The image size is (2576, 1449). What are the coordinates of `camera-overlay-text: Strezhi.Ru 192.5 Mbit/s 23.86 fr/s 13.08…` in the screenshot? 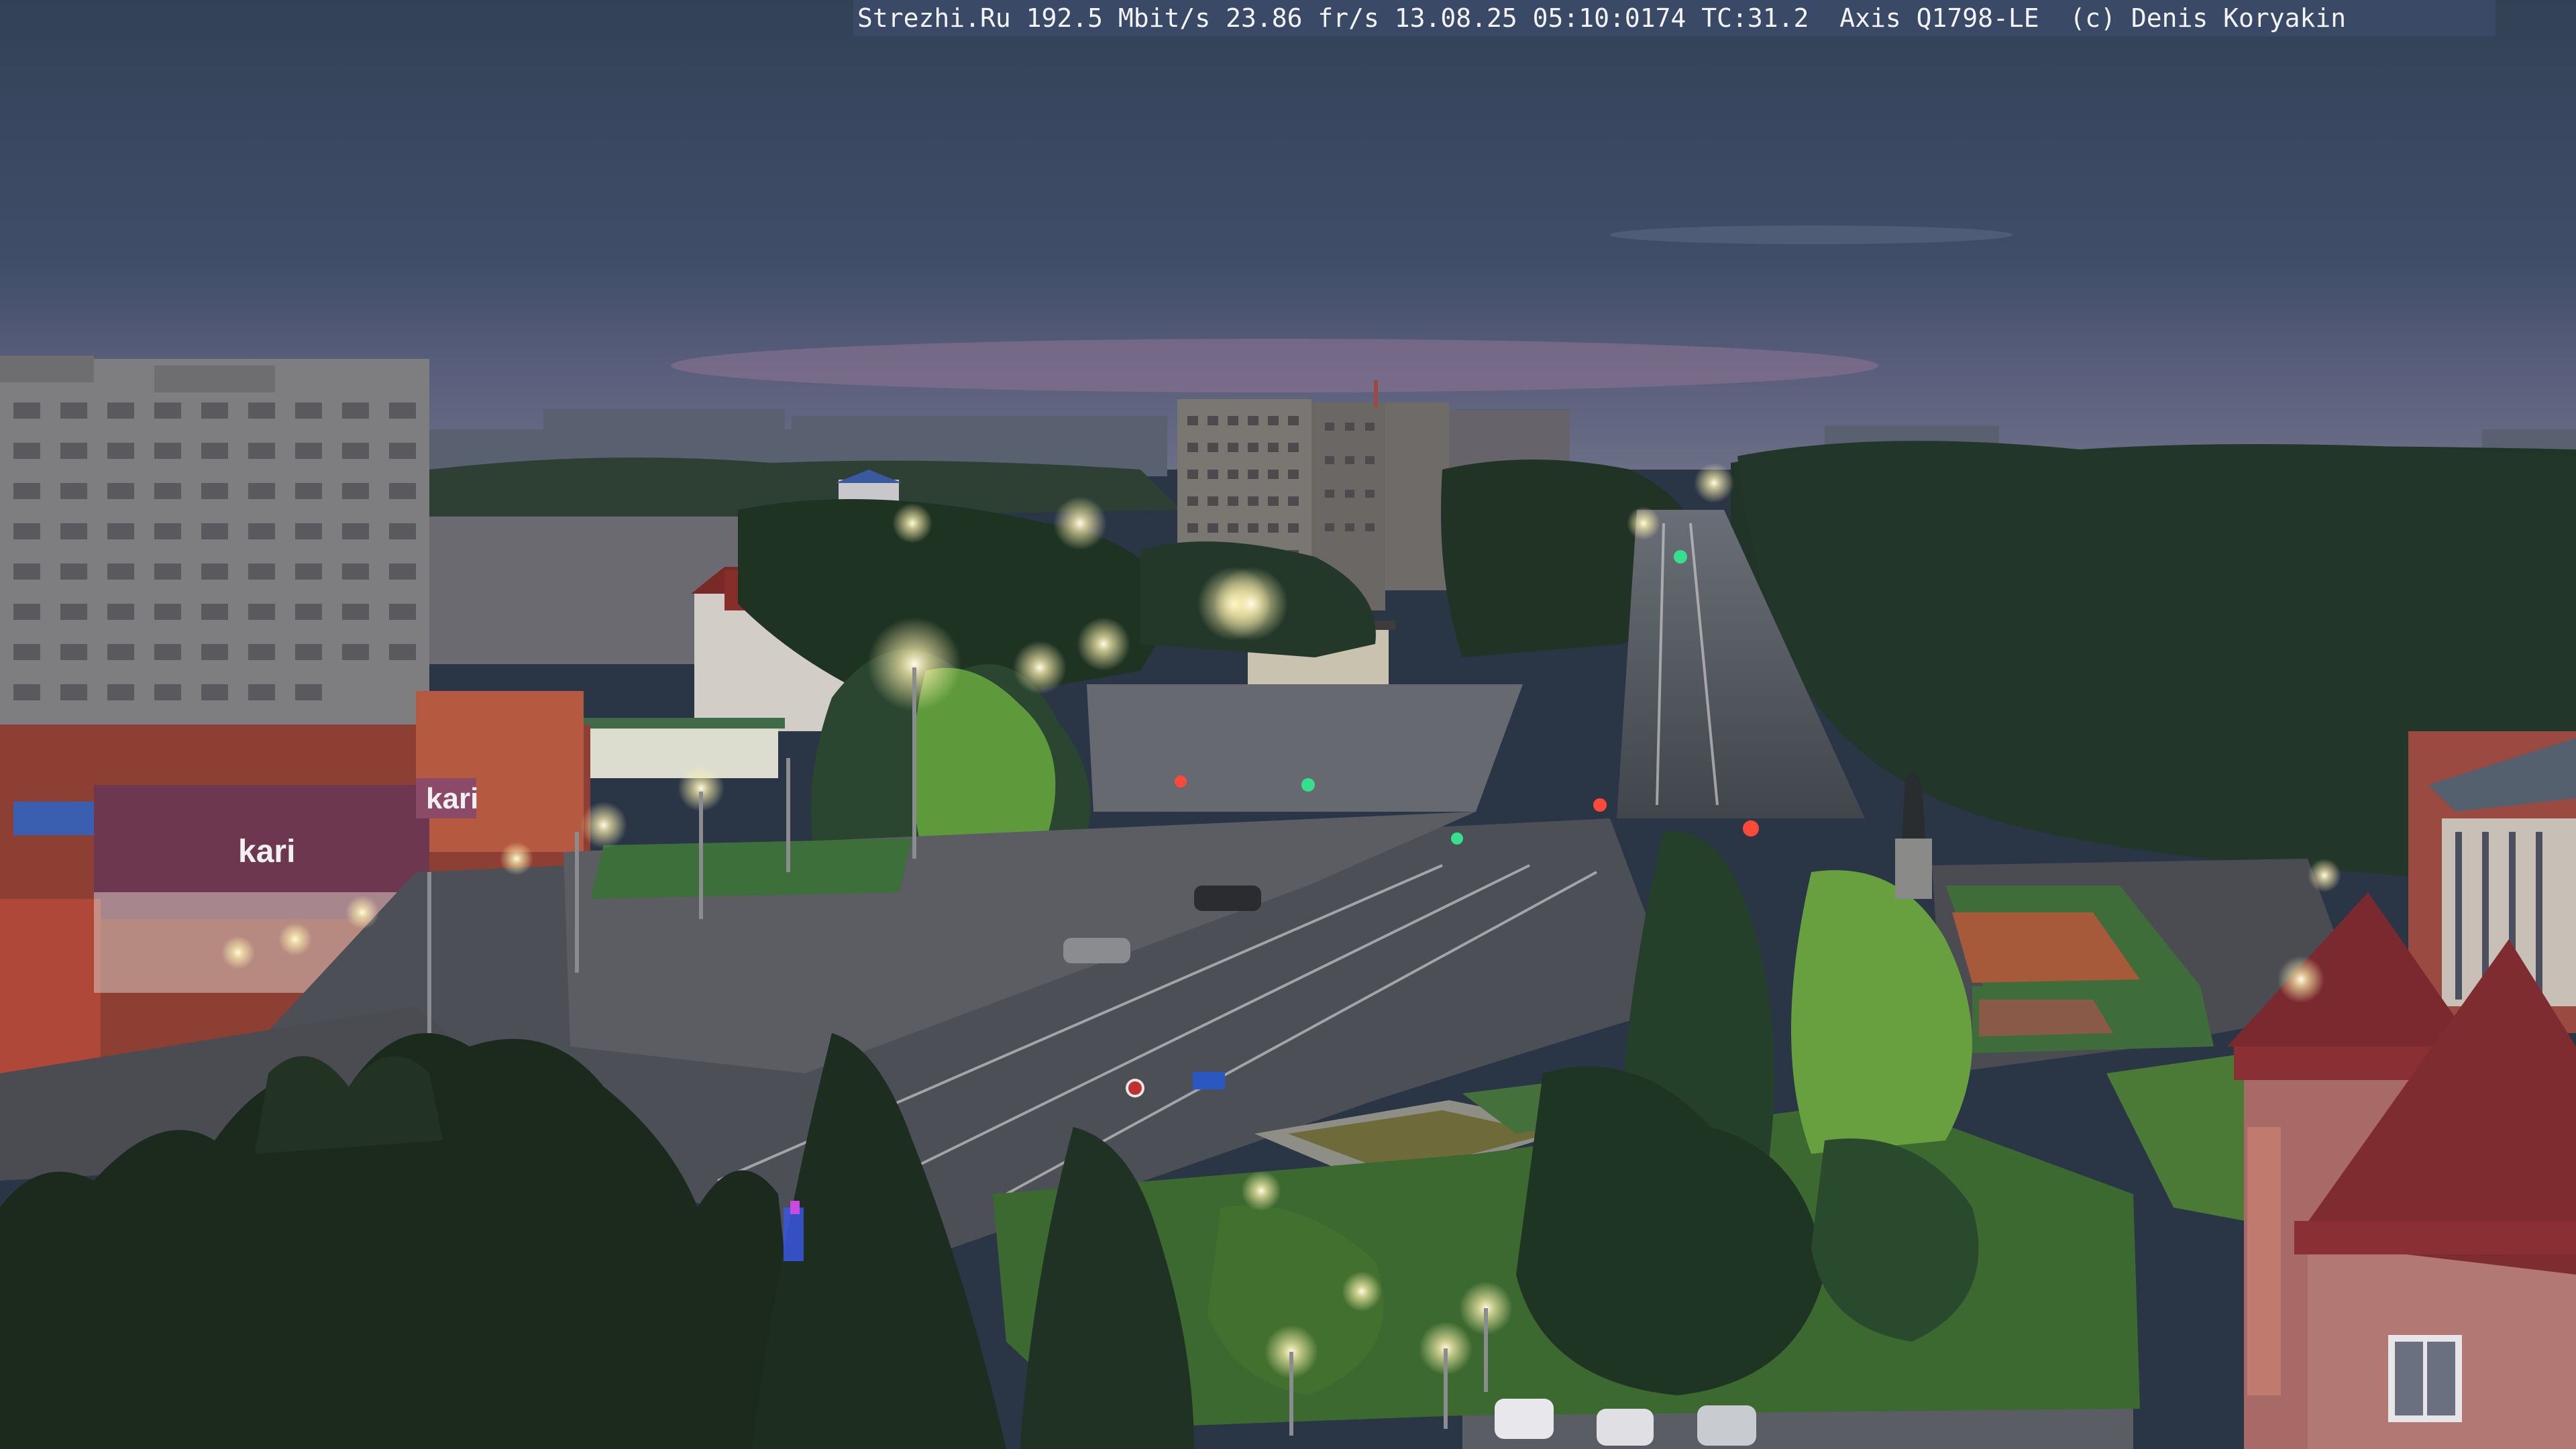 It's located at (1674, 18).